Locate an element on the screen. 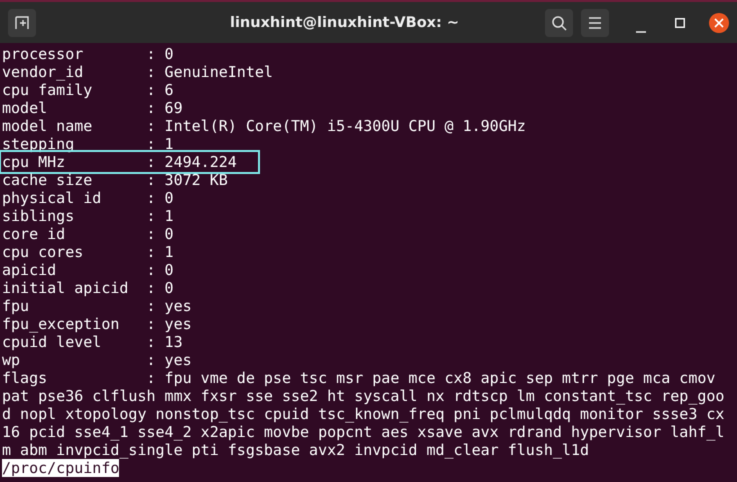 This screenshot has height=482, width=737. output-line: apicid : 0 is located at coordinates (88, 270).